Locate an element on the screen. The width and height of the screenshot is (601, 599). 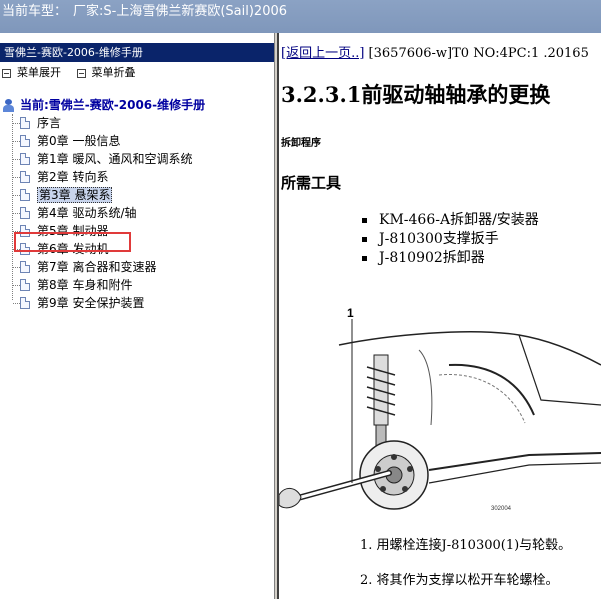
vehicle-label: 当前车型： is located at coordinates (35, 11).